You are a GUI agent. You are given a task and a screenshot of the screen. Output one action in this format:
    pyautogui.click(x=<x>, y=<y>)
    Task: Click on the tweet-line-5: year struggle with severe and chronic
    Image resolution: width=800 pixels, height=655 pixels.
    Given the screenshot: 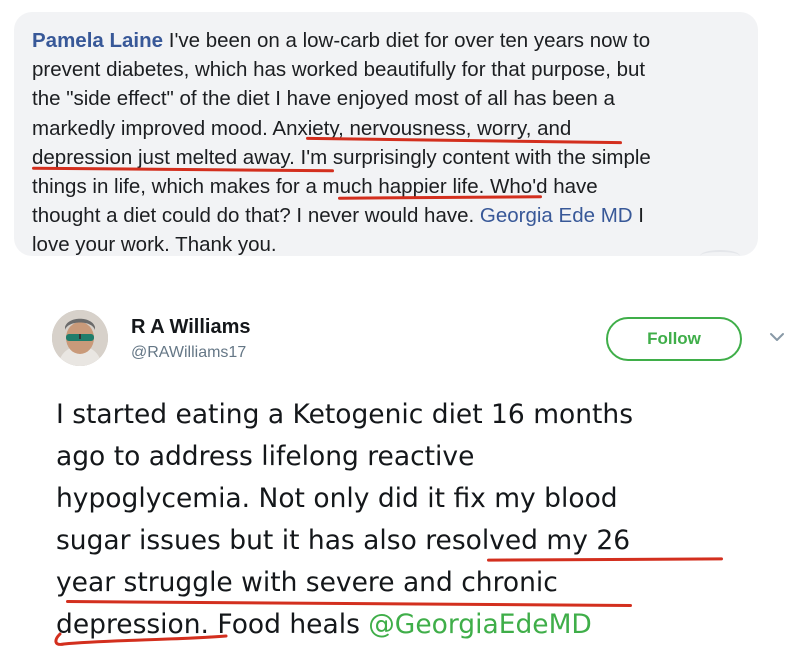 What is the action you would take?
    pyautogui.click(x=307, y=582)
    